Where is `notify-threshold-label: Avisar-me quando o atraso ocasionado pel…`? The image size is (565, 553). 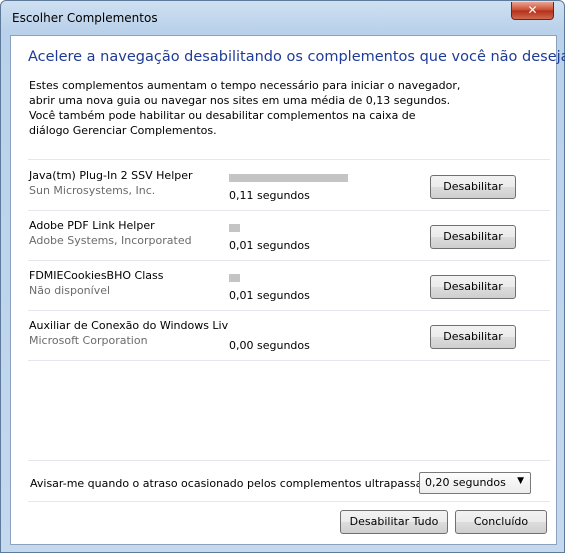
notify-threshold-label: Avisar-me quando o atraso ocasionado pel… is located at coordinates (230, 483).